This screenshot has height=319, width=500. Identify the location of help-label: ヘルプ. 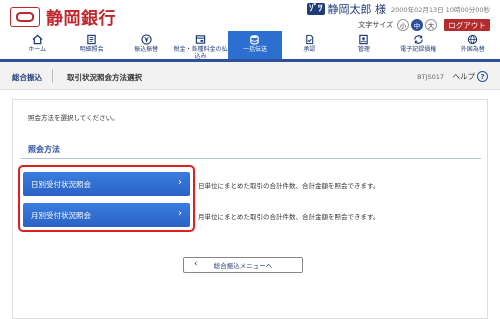
(464, 76).